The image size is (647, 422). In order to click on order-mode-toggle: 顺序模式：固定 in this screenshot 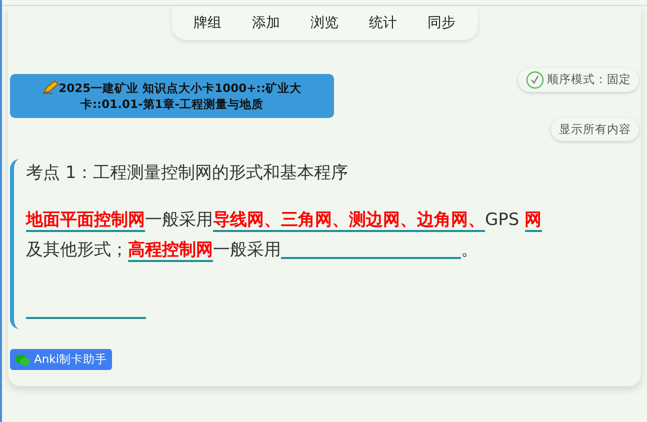, I will do `click(578, 80)`.